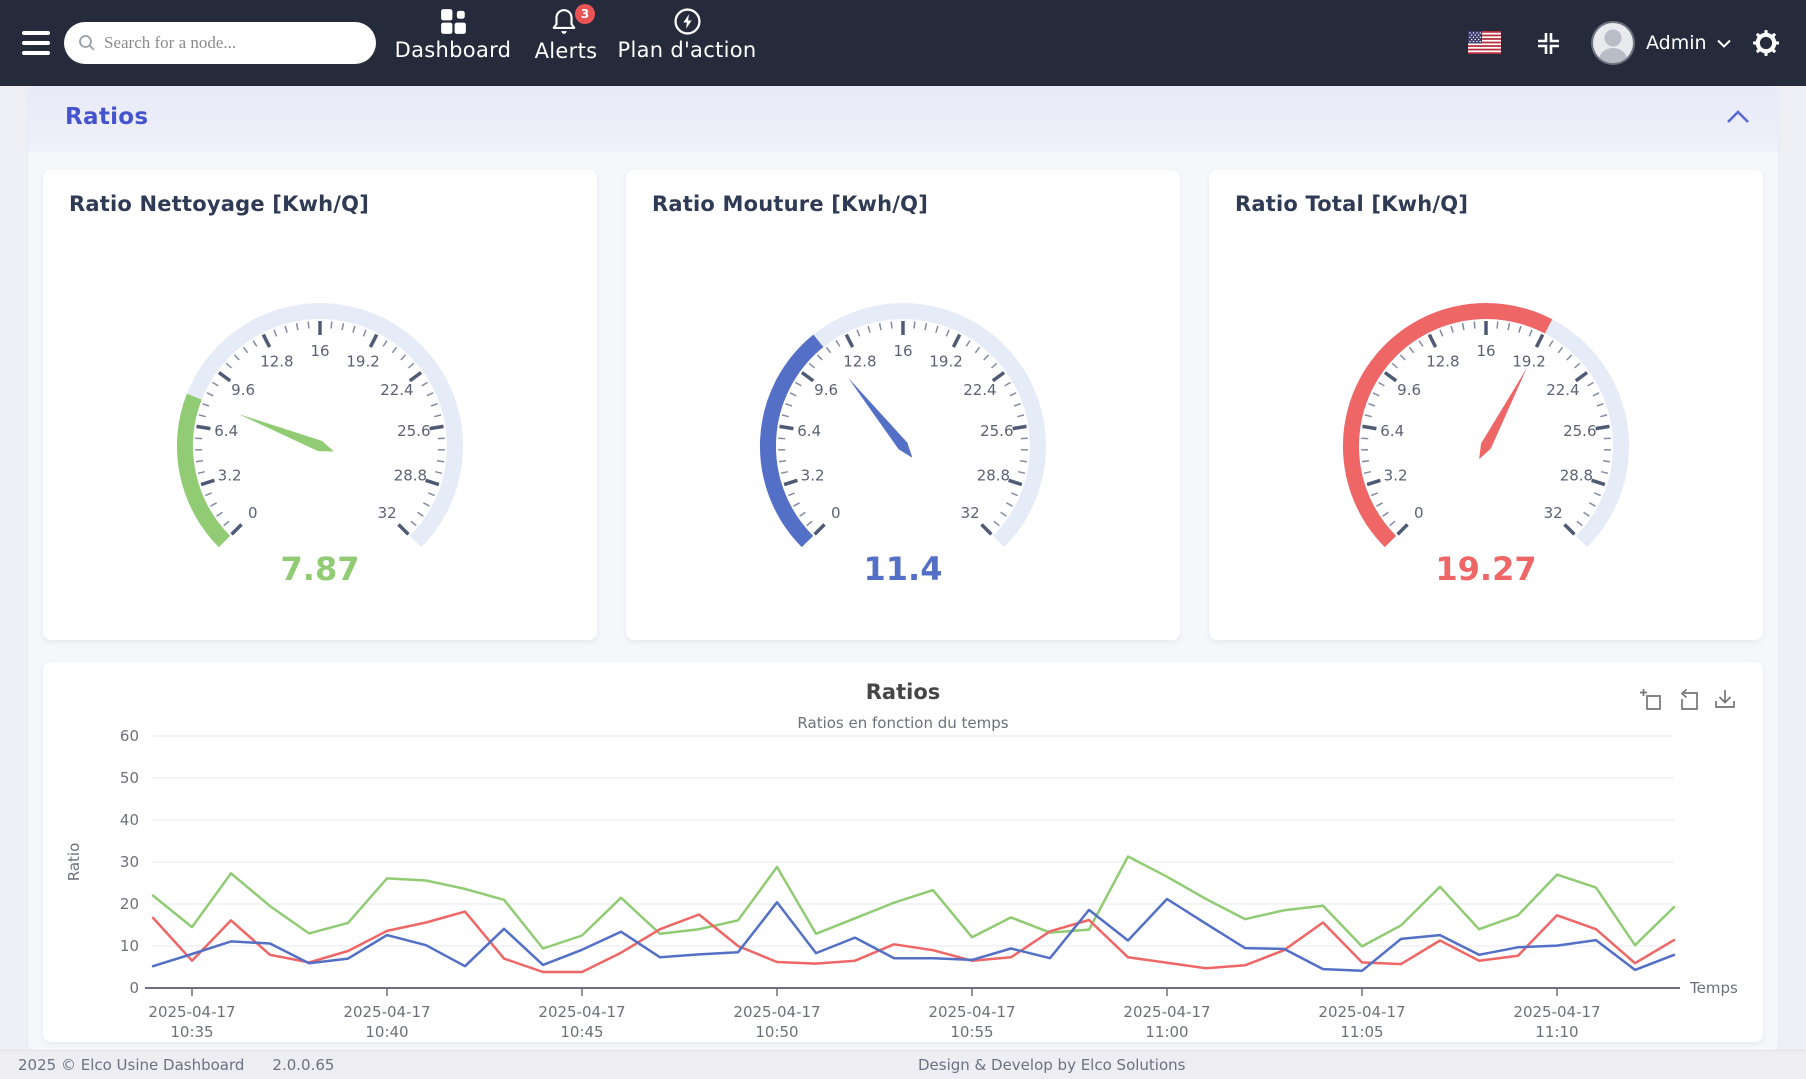 The image size is (1806, 1079). Describe the element at coordinates (87, 43) in the screenshot. I see `search-icon` at that location.